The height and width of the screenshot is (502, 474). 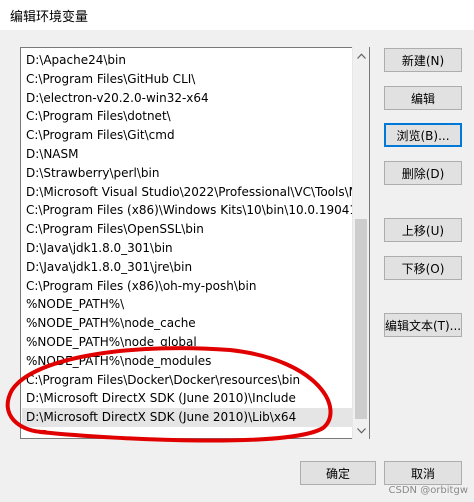 I want to click on vertical-scrollbar, so click(x=360, y=243).